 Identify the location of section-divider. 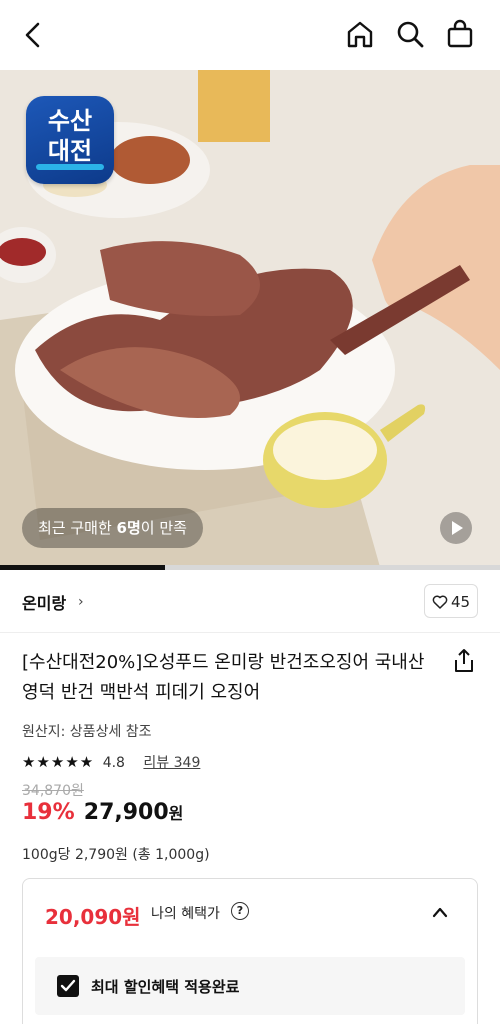
(250, 632).